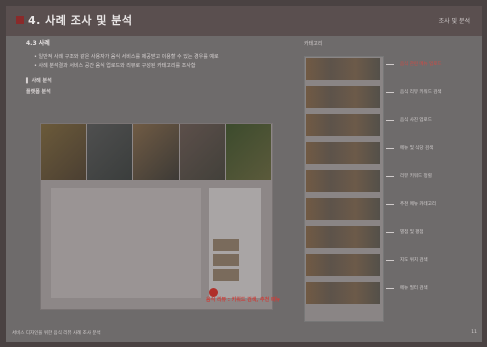 This screenshot has height=347, width=487. Describe the element at coordinates (412, 232) in the screenshot. I see `category-label: 별점 및 평점` at that location.